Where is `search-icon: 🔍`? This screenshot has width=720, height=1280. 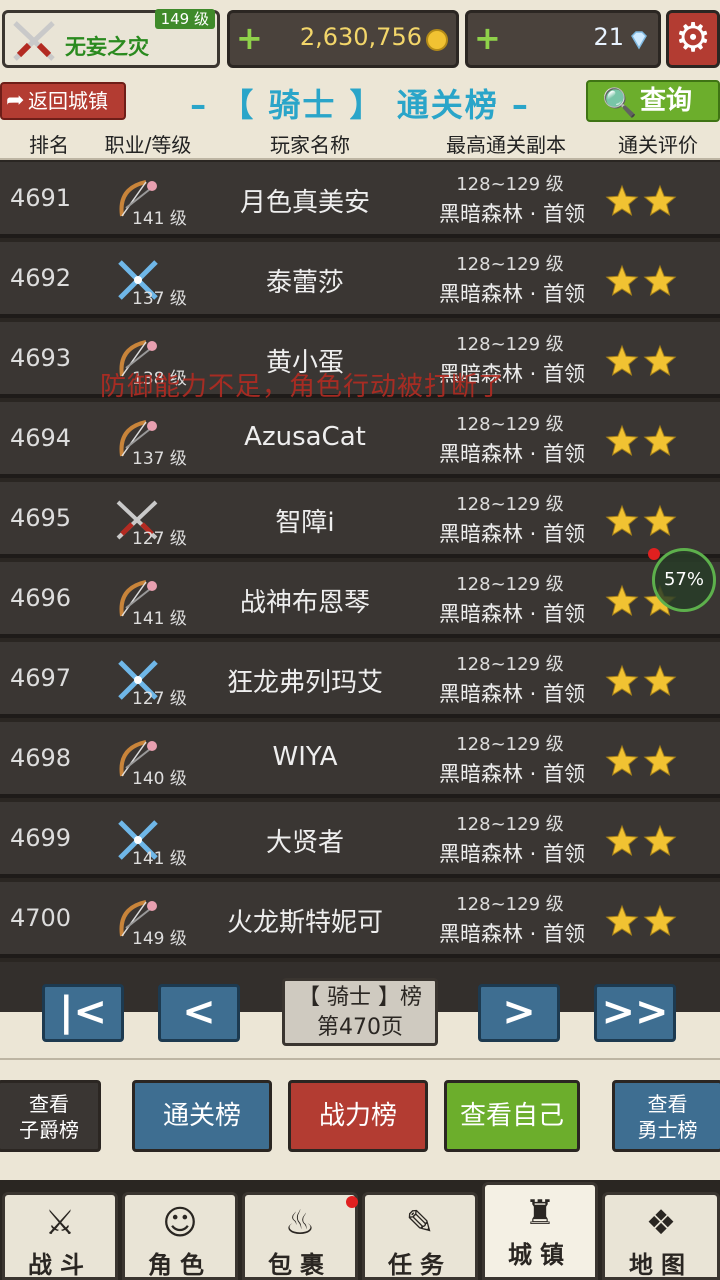 search-icon: 🔍 is located at coordinates (619, 102).